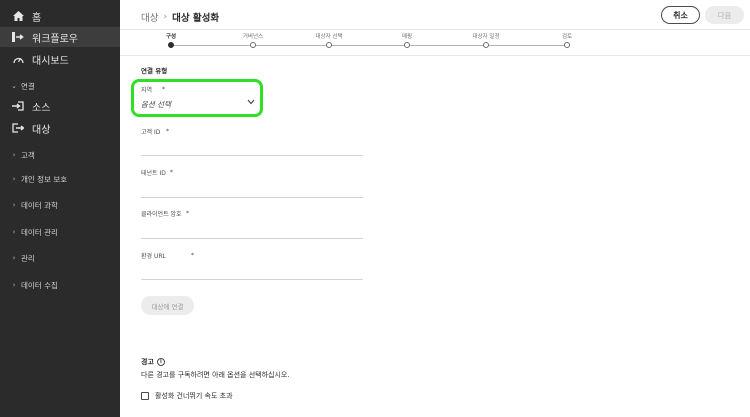 The width and height of the screenshot is (750, 417). What do you see at coordinates (486, 45) in the screenshot?
I see `step-dot-schedule` at bounding box center [486, 45].